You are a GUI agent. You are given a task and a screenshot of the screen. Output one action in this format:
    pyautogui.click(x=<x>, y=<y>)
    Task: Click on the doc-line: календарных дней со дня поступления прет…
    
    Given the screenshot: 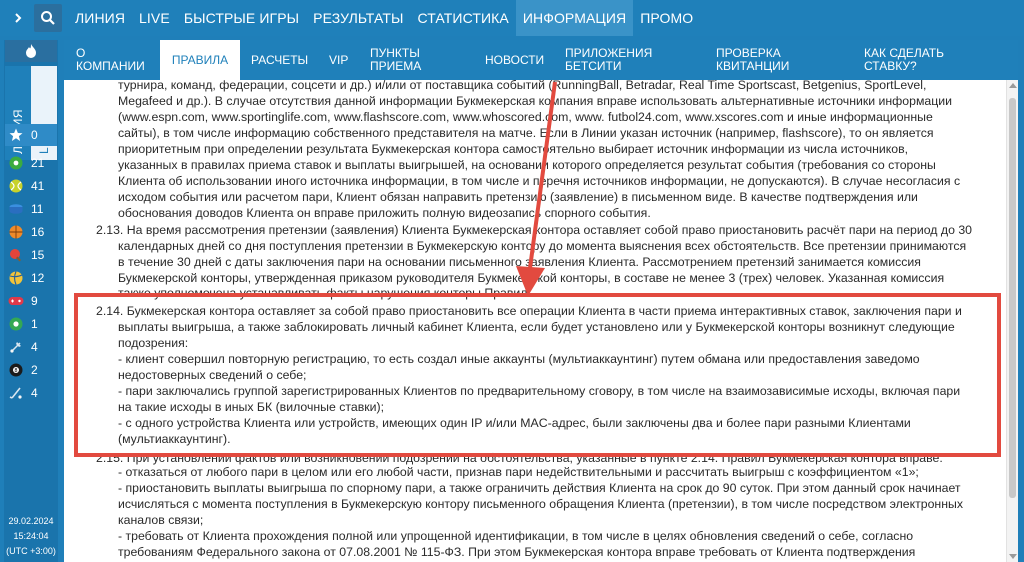 What is the action you would take?
    pyautogui.click(x=542, y=246)
    